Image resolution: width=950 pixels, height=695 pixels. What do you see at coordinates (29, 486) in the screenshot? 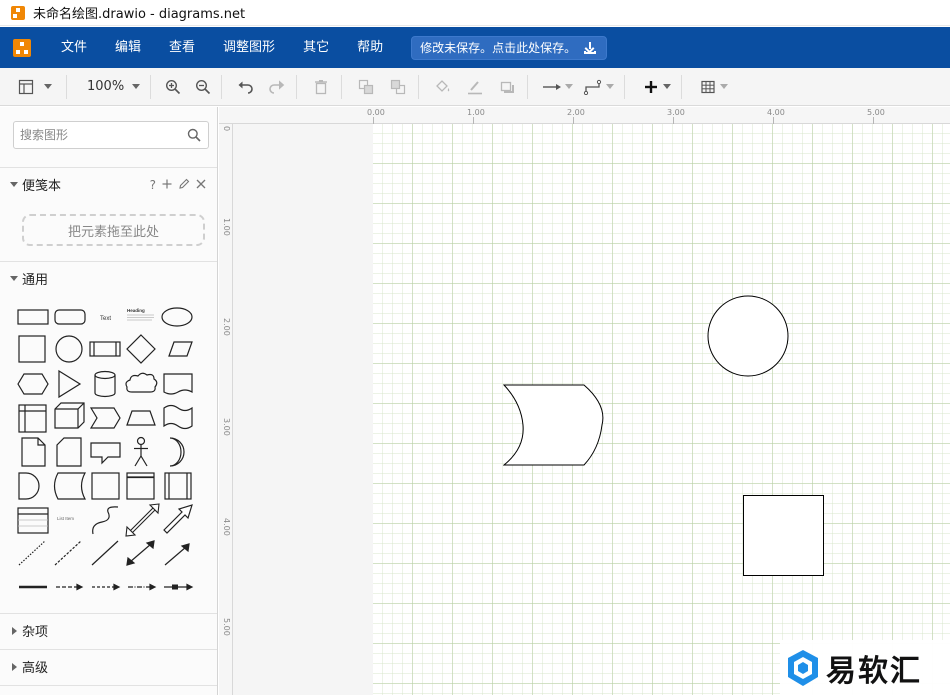
I see `shape-delay` at bounding box center [29, 486].